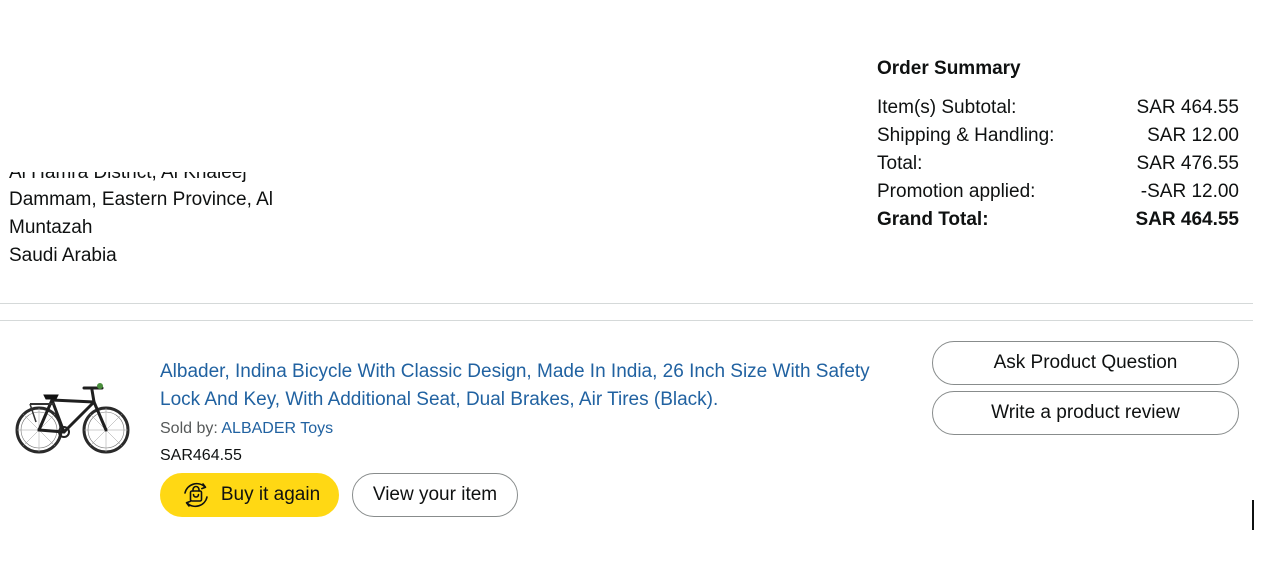  What do you see at coordinates (956, 191) in the screenshot?
I see `summary-label: Promotion applied:` at bounding box center [956, 191].